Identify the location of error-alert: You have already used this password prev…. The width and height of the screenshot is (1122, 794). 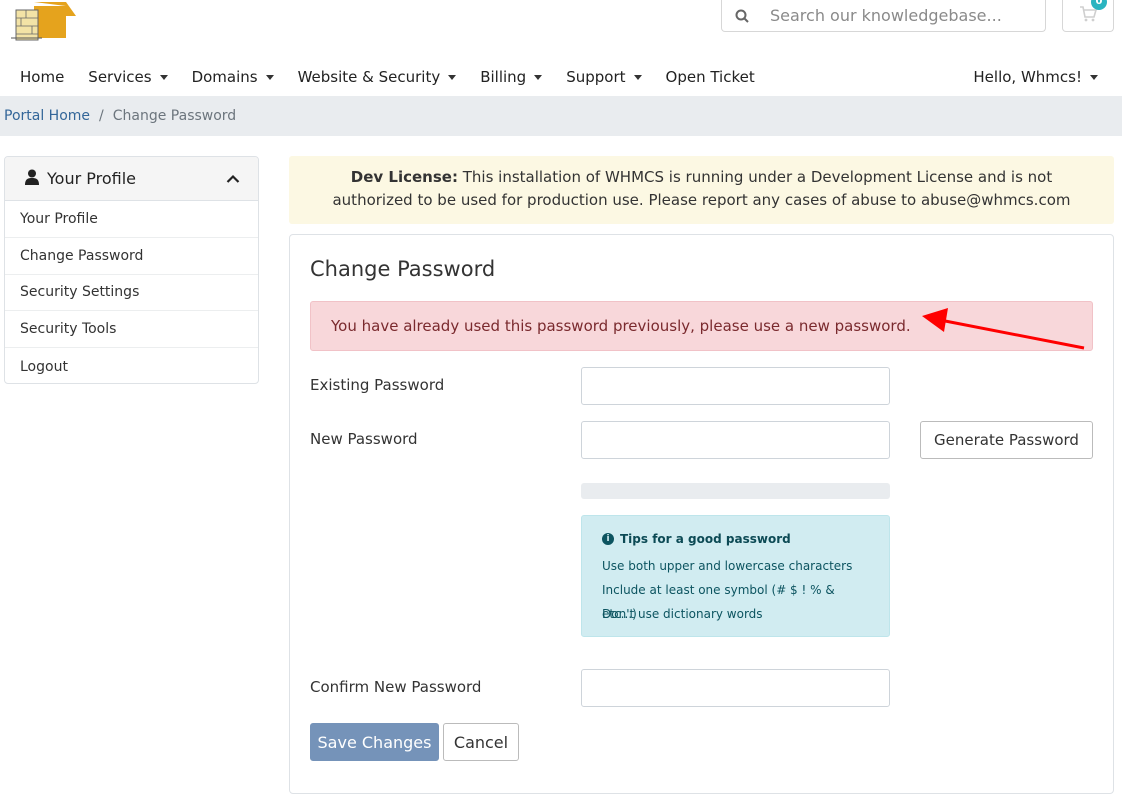
(701, 326).